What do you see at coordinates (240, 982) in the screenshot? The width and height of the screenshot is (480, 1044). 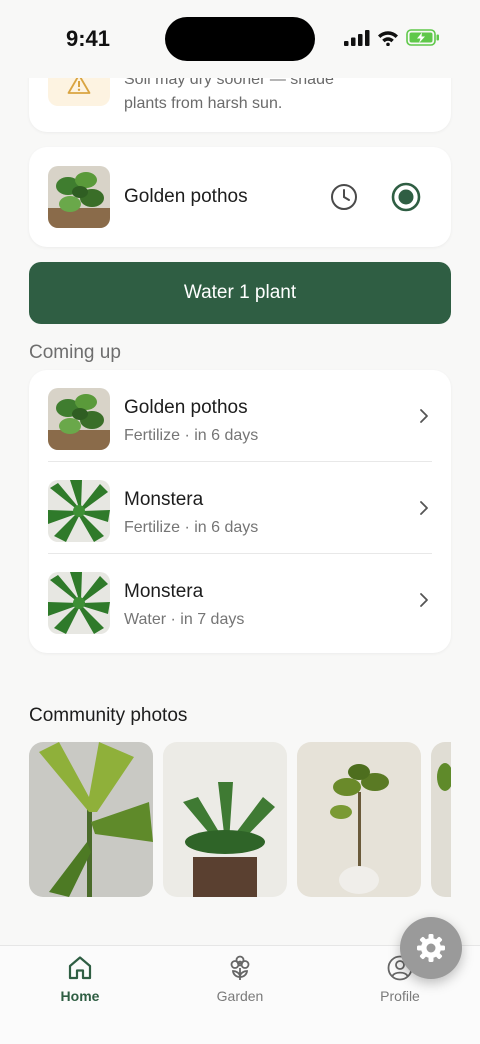 I see `tab-garden: Garden` at bounding box center [240, 982].